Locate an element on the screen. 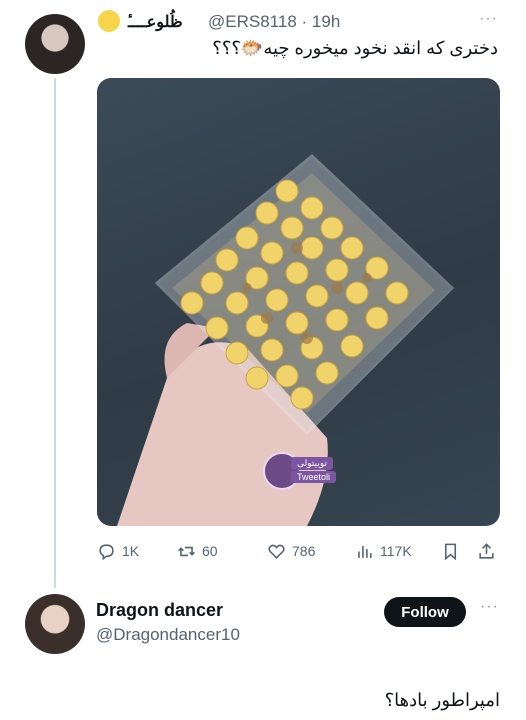  share-button is located at coordinates (486, 551).